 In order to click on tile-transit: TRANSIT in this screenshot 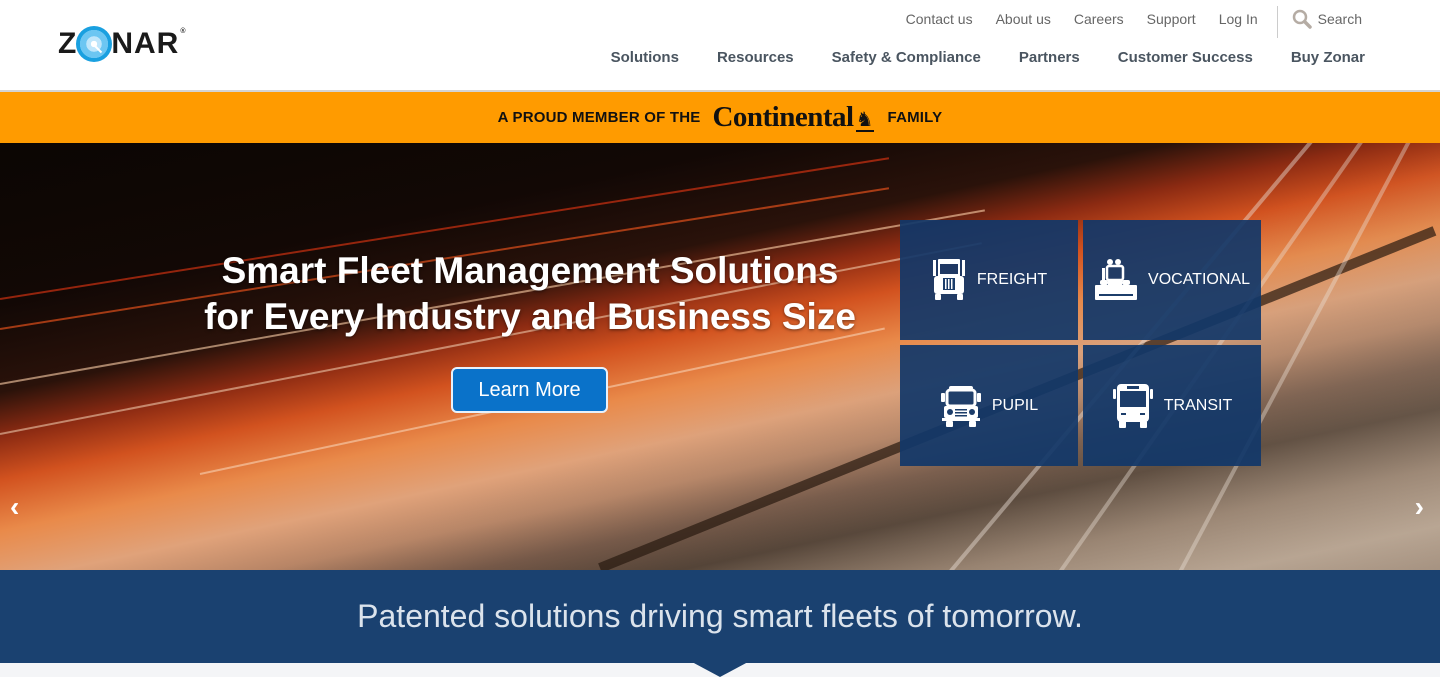, I will do `click(1172, 405)`.